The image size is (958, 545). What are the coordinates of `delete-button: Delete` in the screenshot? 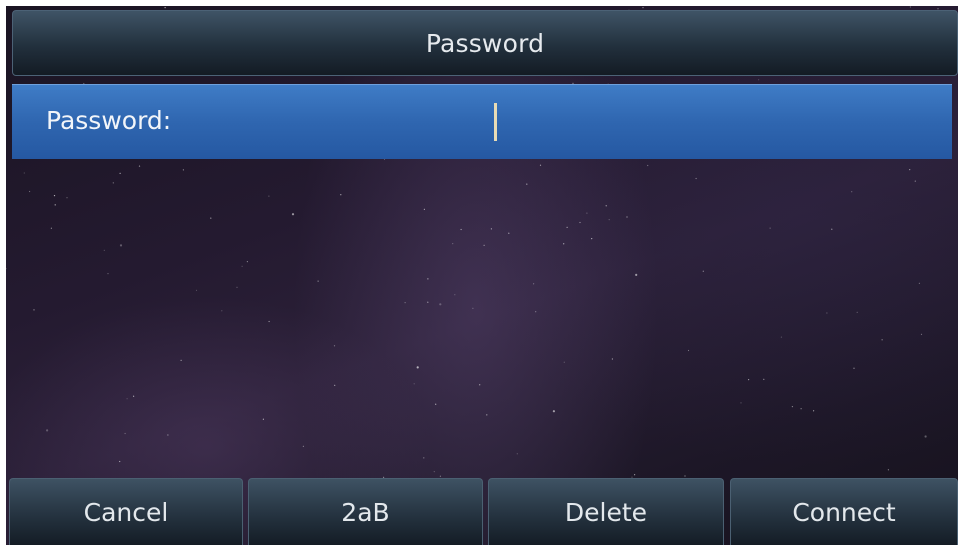 It's located at (606, 511).